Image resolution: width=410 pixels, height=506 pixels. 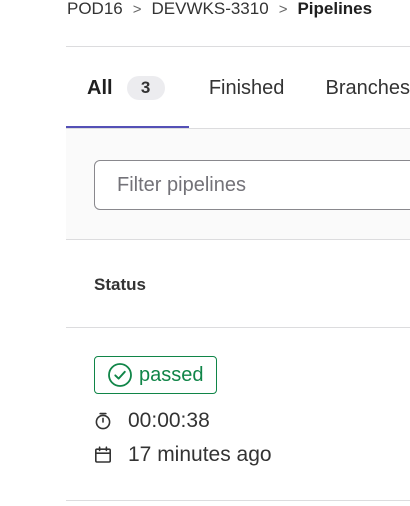 I want to click on status-badge: passed, so click(x=155, y=375).